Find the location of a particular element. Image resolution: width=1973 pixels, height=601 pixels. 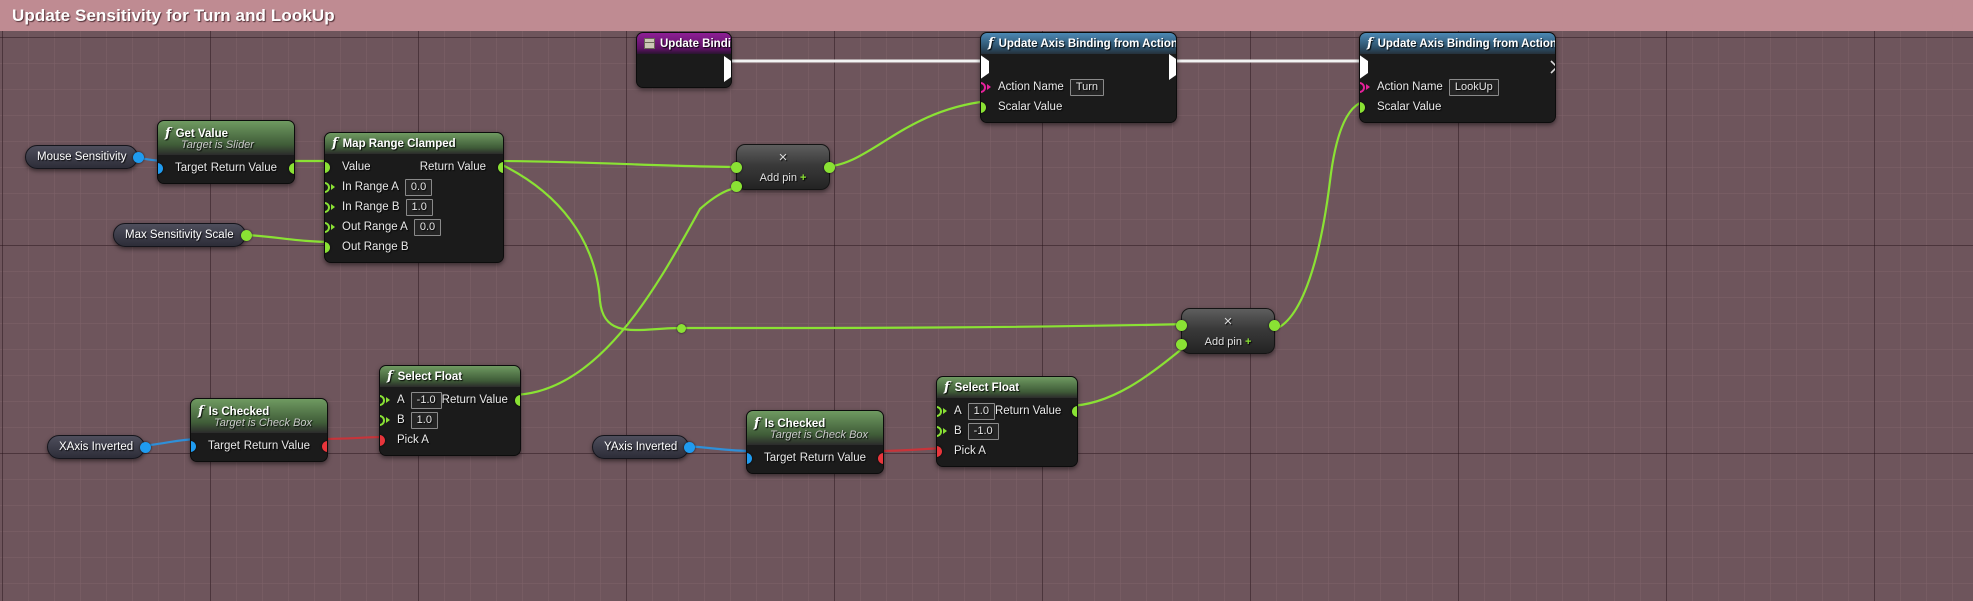

variable-node-xaxis-inverted: XAxis Inverted is located at coordinates (99, 447).